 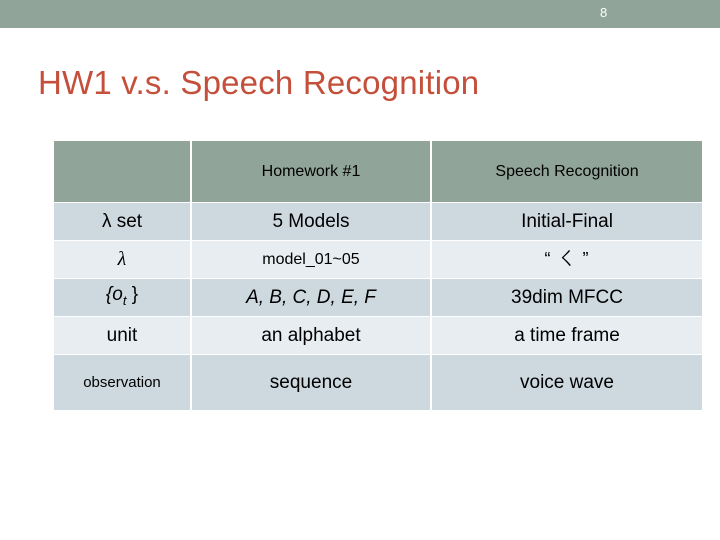 What do you see at coordinates (567, 382) in the screenshot?
I see `cell-speech-observation: voice wave` at bounding box center [567, 382].